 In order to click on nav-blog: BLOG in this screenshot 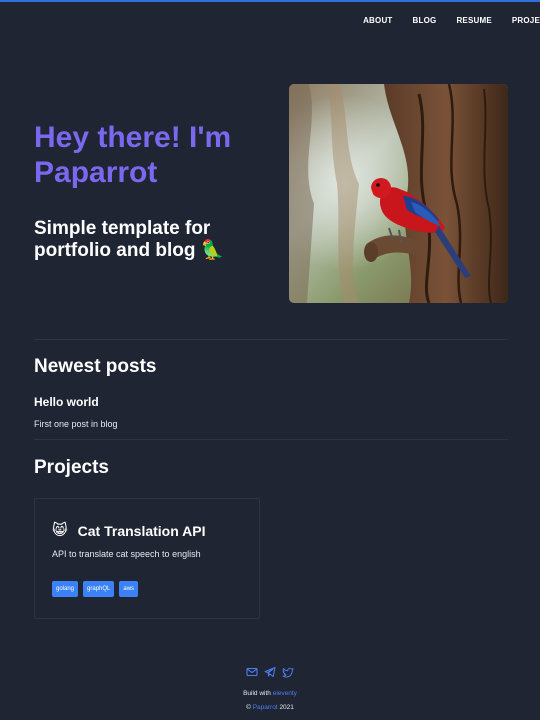, I will do `click(425, 20)`.